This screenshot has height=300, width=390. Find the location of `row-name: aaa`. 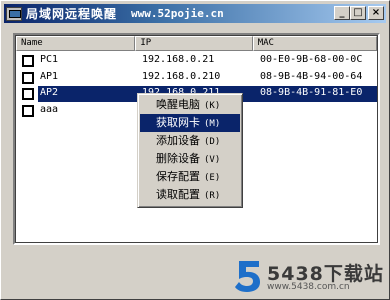

row-name: aaa is located at coordinates (49, 109).